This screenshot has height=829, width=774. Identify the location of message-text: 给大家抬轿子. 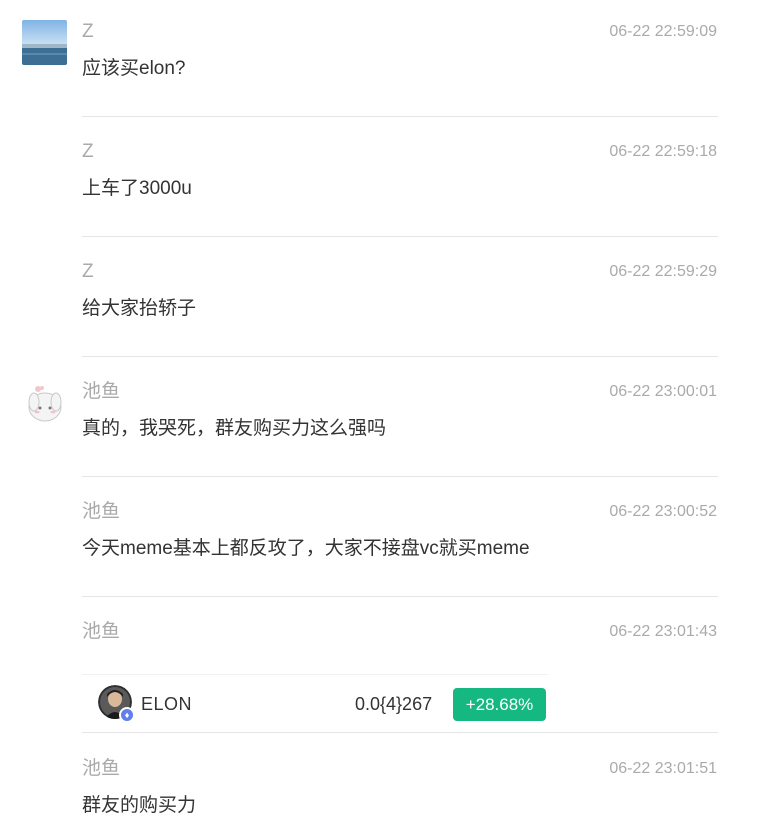
(139, 308).